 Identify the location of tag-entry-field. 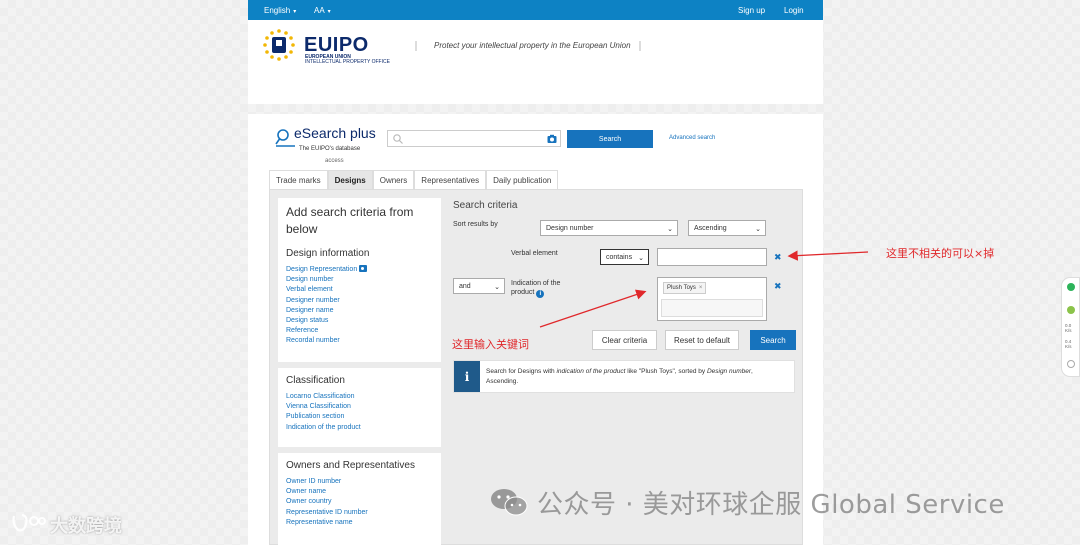
(712, 308).